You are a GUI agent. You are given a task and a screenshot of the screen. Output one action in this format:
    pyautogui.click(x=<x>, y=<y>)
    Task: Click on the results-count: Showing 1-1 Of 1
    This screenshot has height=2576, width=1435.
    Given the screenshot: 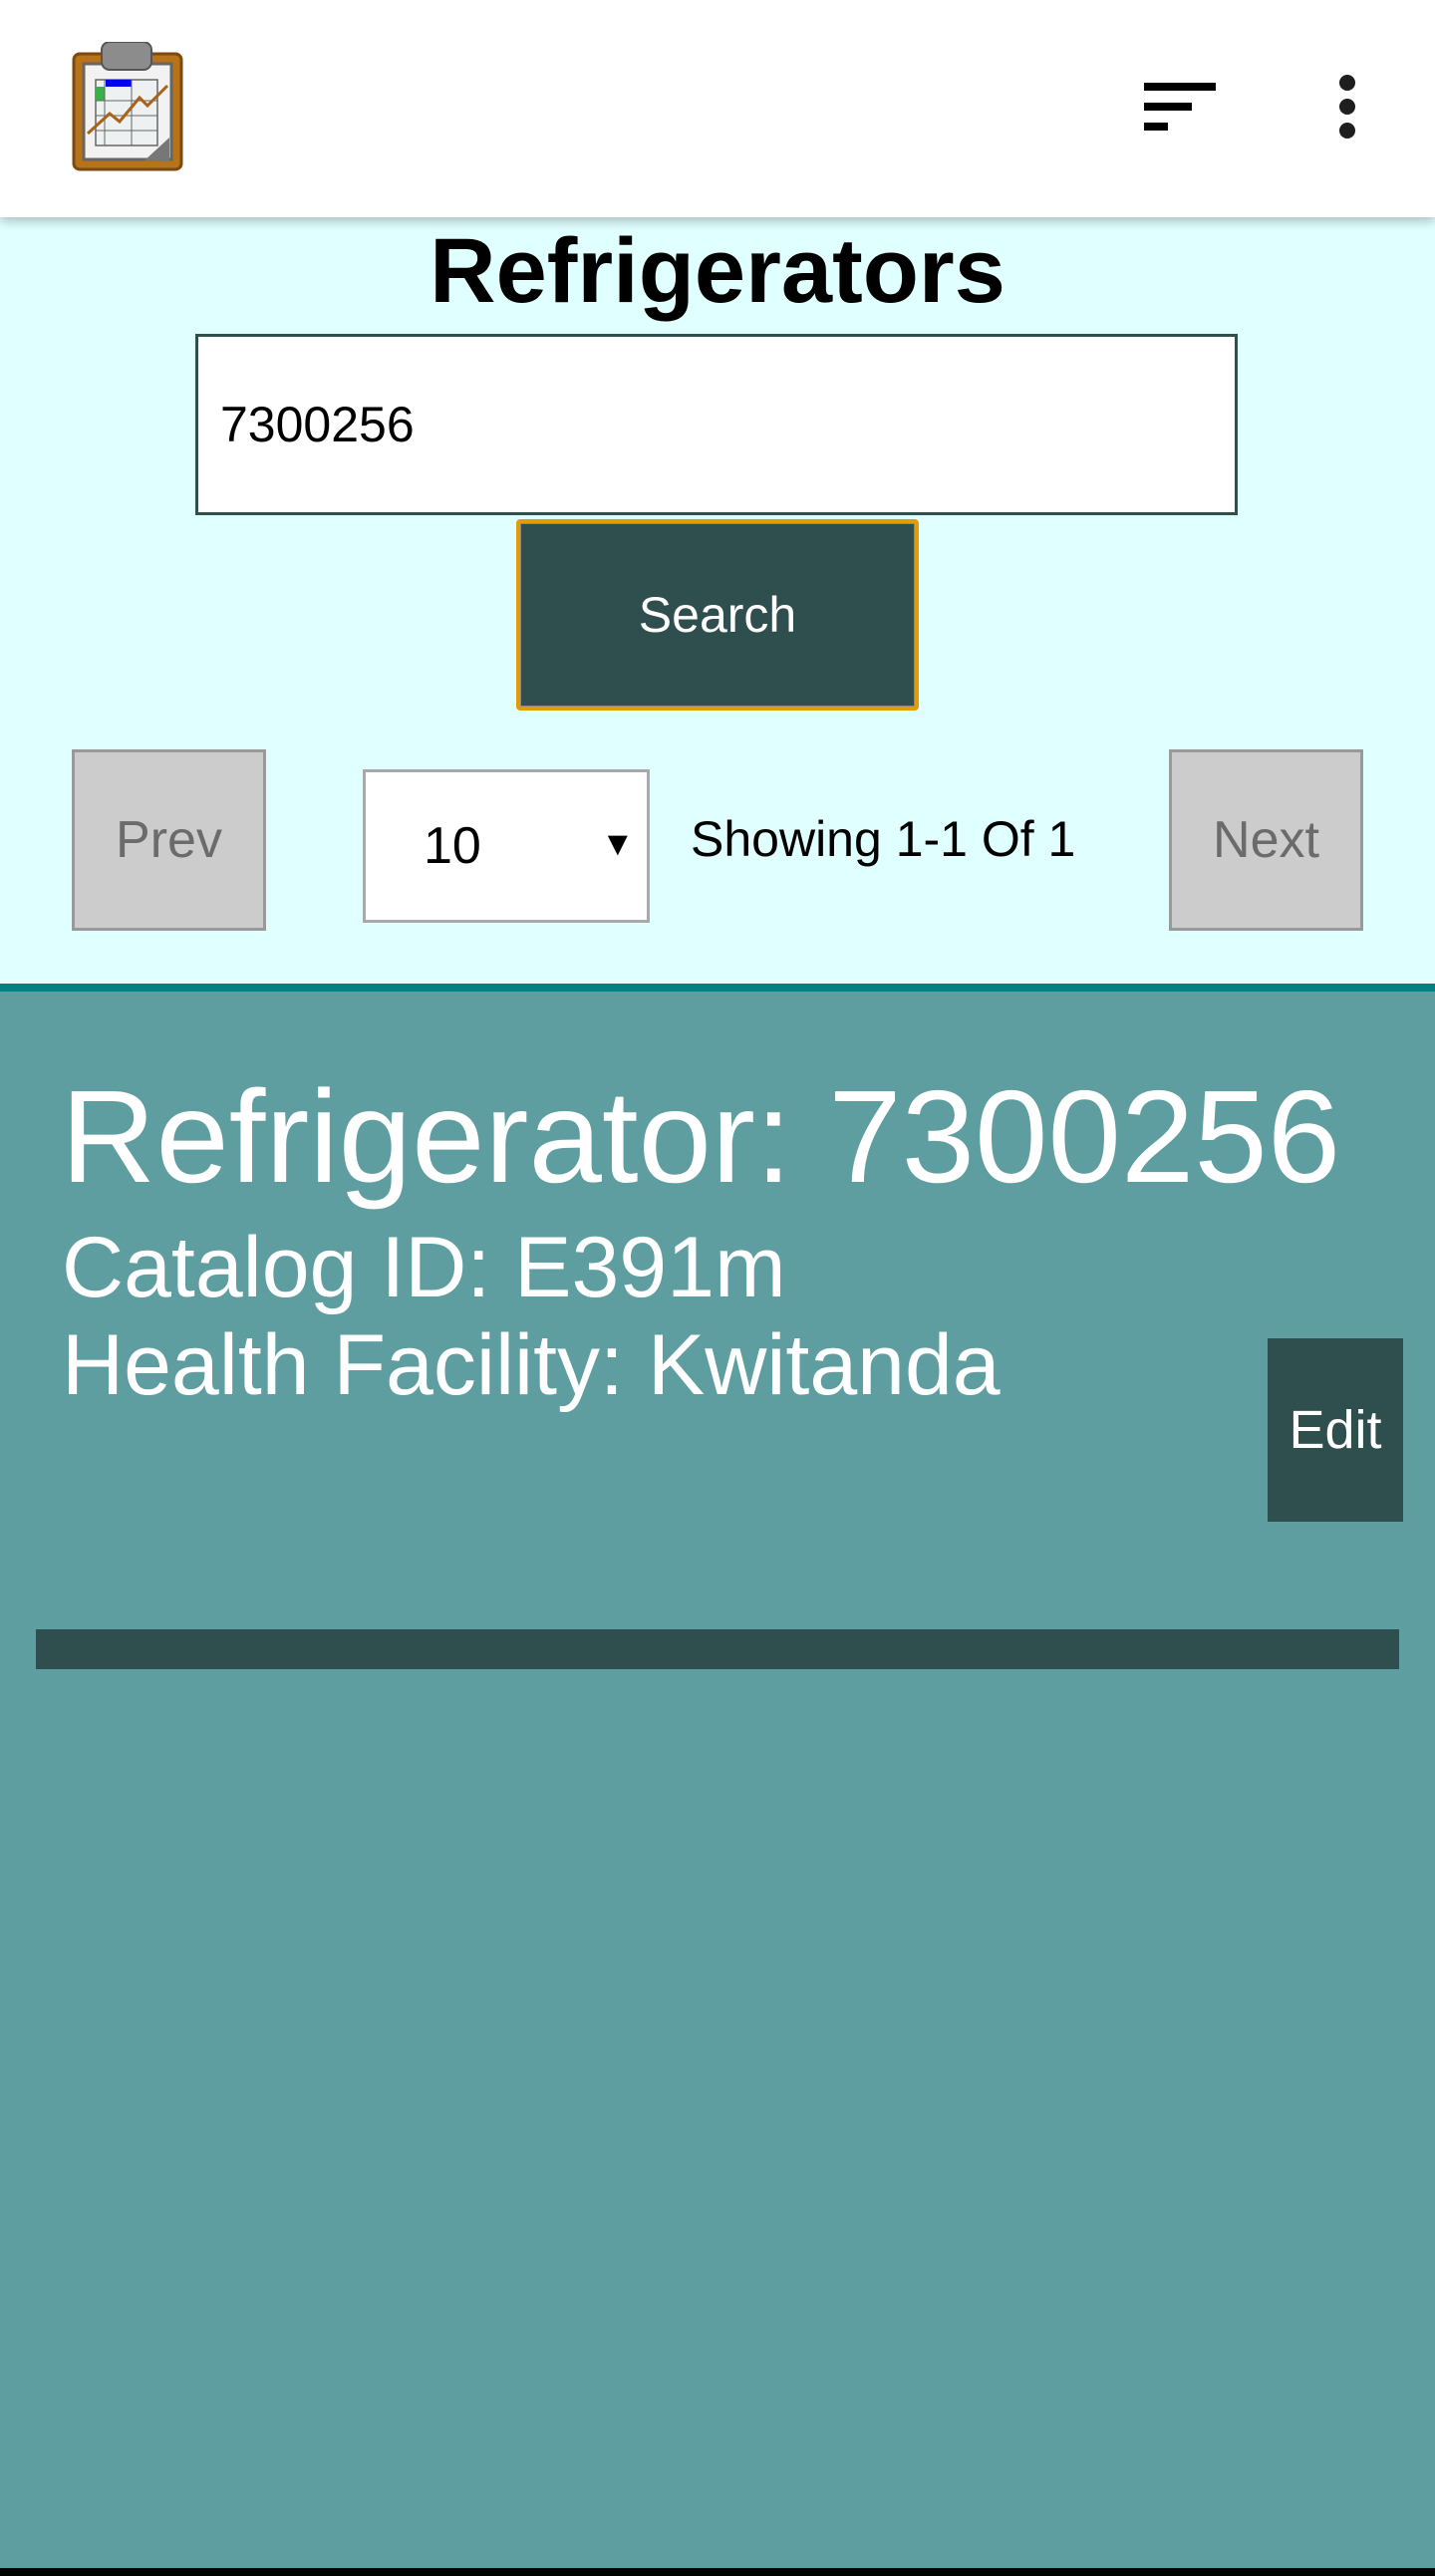 What is the action you would take?
    pyautogui.click(x=883, y=839)
    